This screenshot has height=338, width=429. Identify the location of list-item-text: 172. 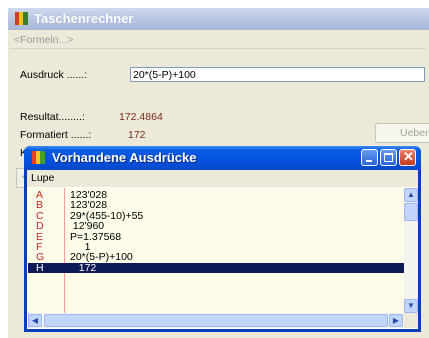
(83, 267).